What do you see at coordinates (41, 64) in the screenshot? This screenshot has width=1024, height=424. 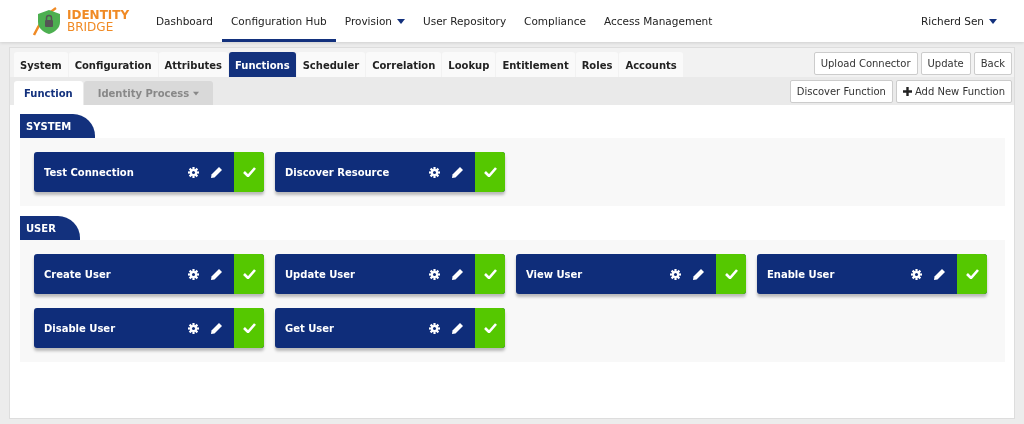 I see `tab: System` at bounding box center [41, 64].